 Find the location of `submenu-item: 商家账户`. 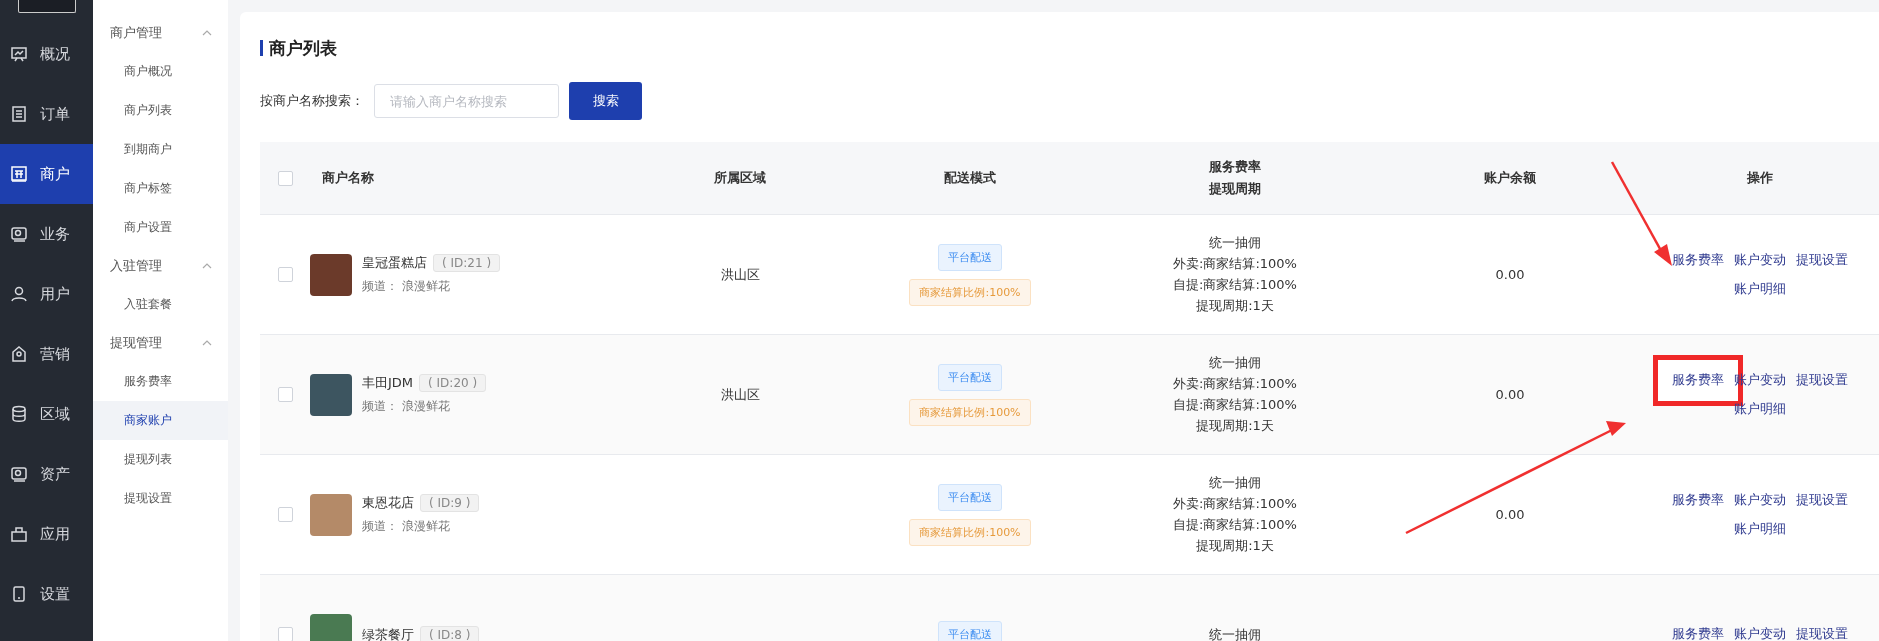

submenu-item: 商家账户 is located at coordinates (160, 420).